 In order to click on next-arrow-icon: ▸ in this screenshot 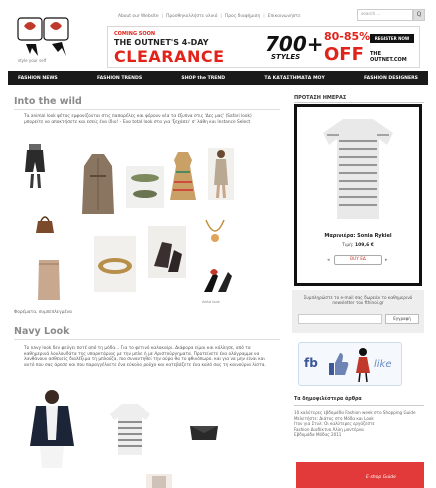, I will do `click(386, 260)`.